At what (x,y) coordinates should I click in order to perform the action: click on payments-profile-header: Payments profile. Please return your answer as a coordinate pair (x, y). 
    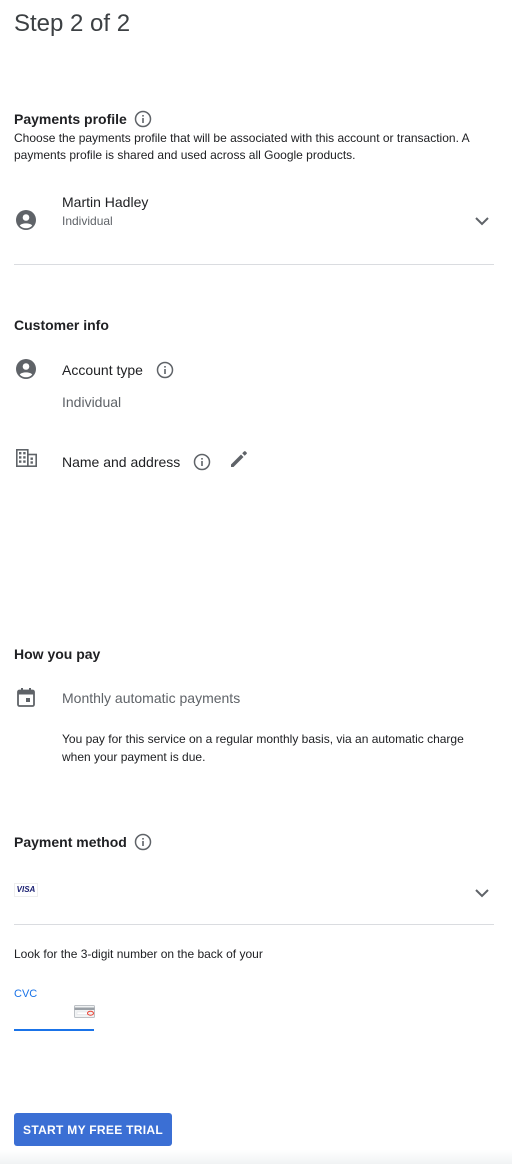
    Looking at the image, I should click on (83, 119).